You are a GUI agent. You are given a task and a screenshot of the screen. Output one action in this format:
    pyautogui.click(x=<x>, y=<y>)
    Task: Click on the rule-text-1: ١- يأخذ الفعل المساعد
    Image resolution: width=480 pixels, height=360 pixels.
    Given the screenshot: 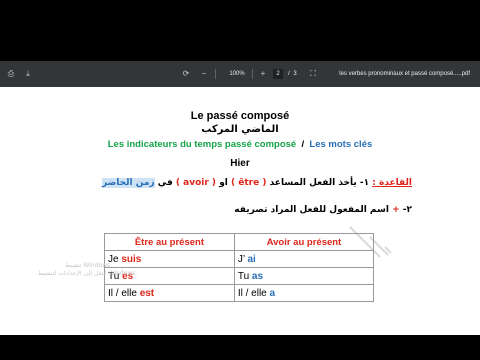 What is the action you would take?
    pyautogui.click(x=319, y=183)
    